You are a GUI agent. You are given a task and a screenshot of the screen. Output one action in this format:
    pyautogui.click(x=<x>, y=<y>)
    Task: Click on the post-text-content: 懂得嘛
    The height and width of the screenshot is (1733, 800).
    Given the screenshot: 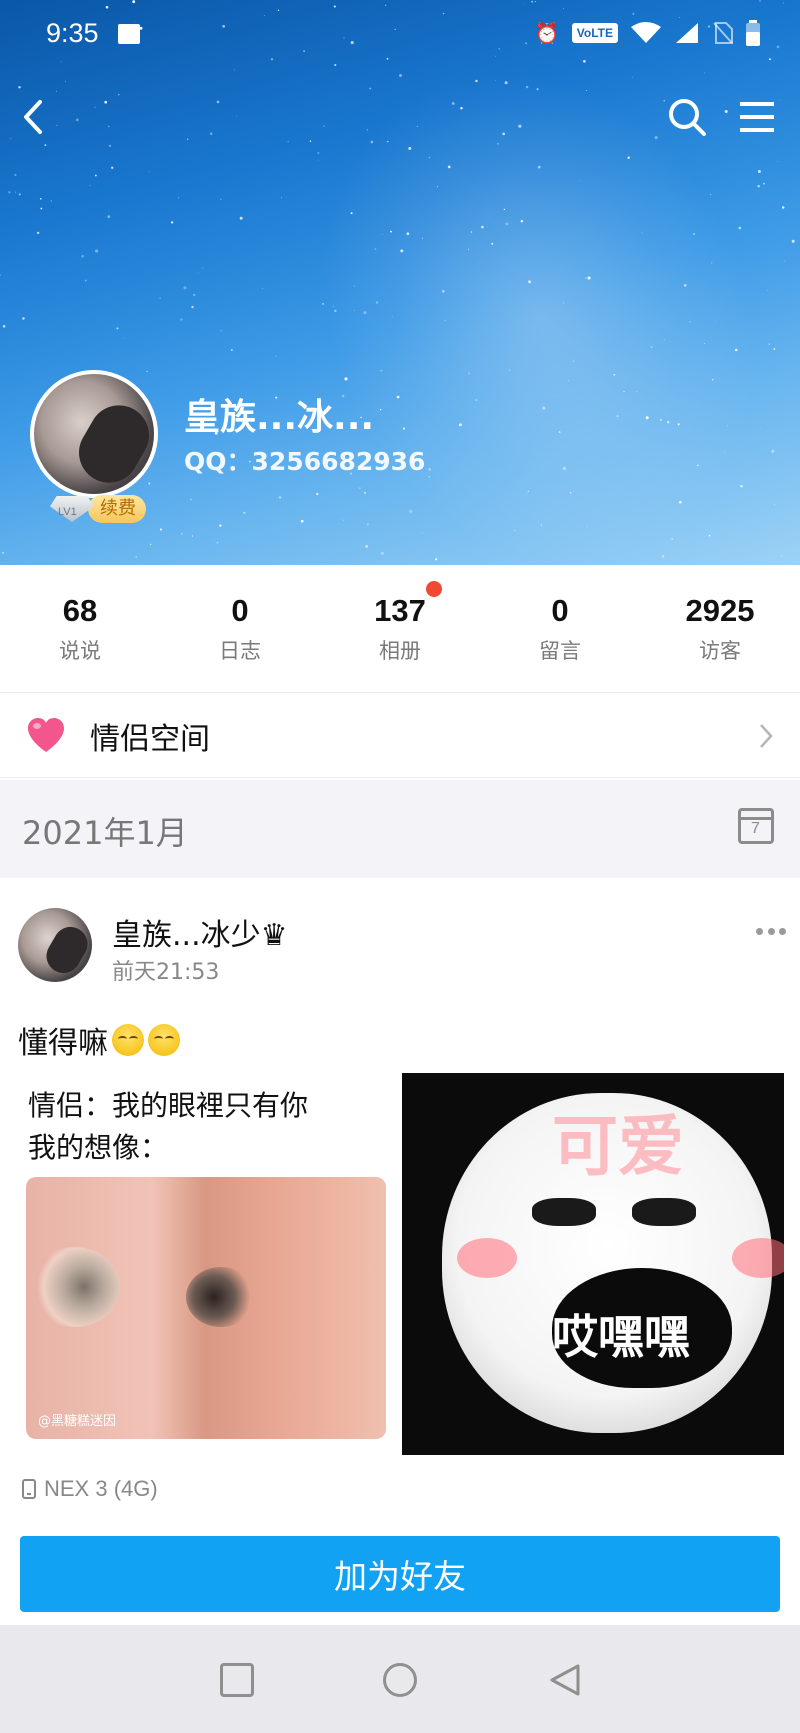 What is the action you would take?
    pyautogui.click(x=63, y=1043)
    